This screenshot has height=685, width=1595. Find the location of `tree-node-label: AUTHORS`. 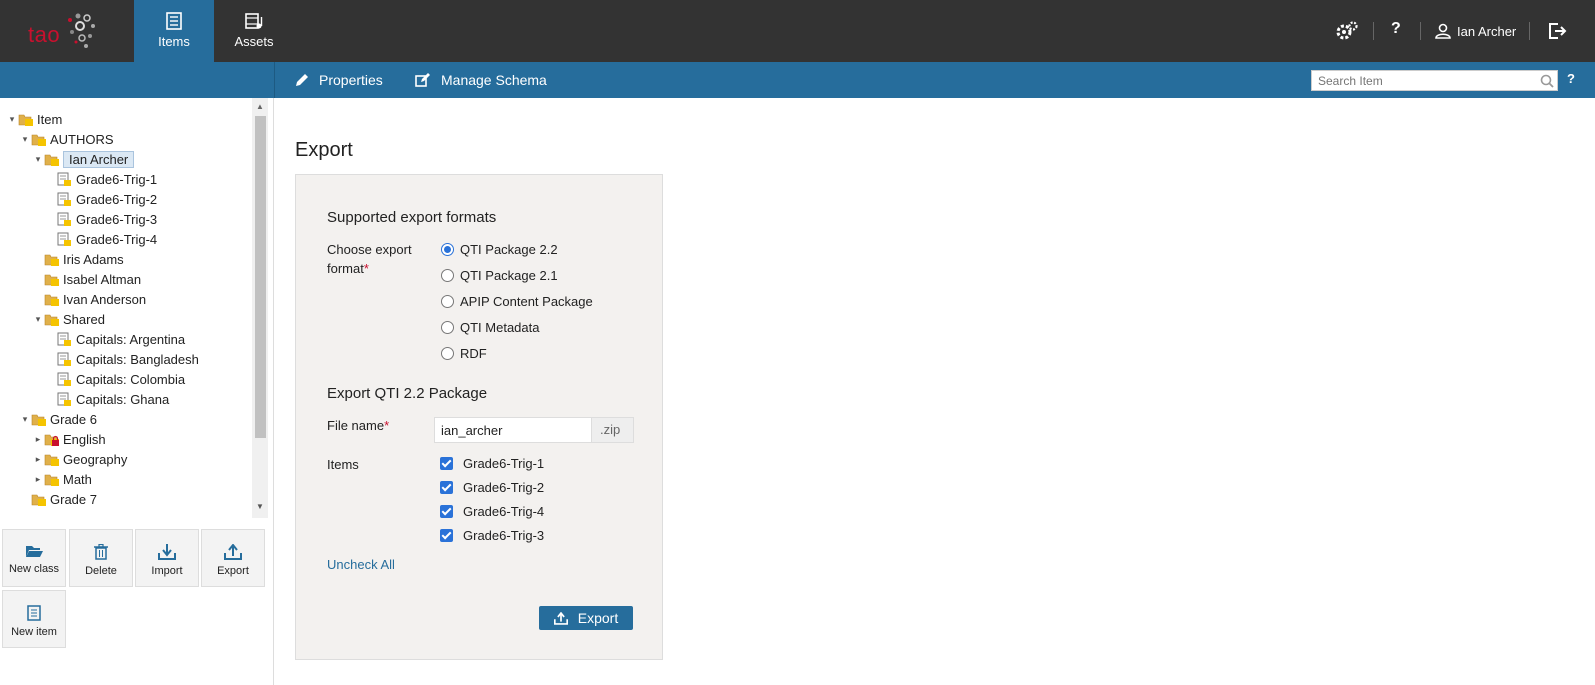

tree-node-label: AUTHORS is located at coordinates (82, 139).